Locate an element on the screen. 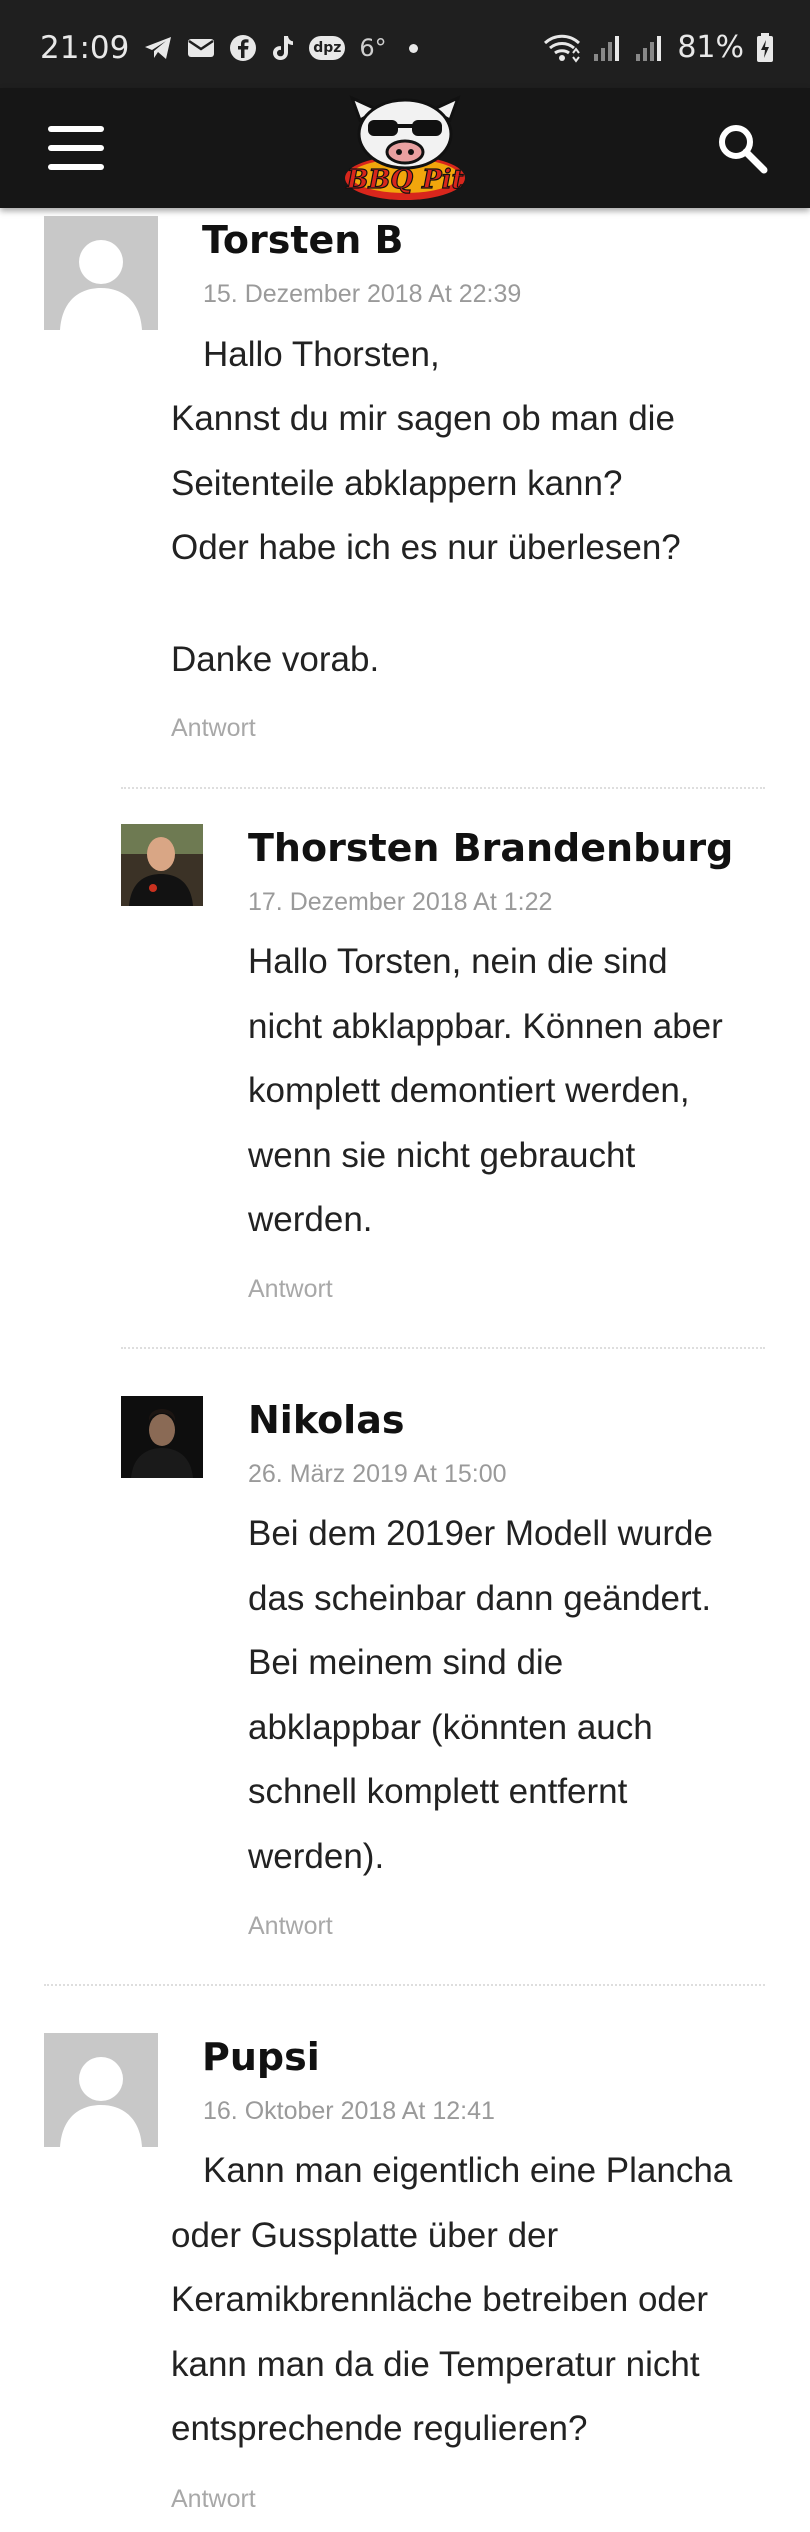 This screenshot has width=810, height=2532. comment-date: 17. Dezember 2018 At 1:22 is located at coordinates (400, 902).